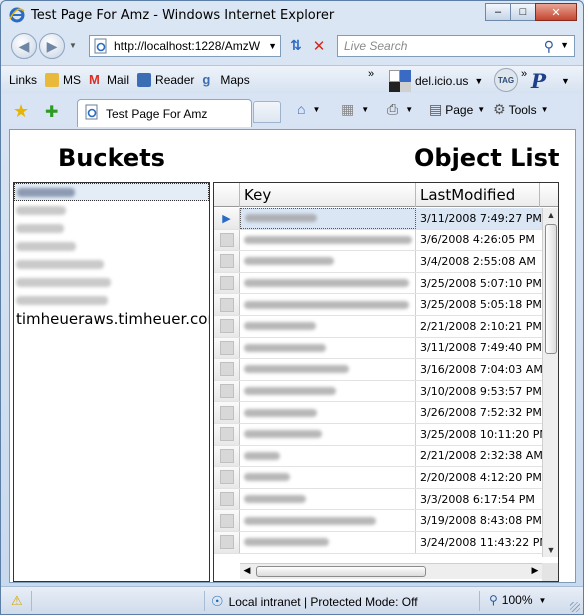  What do you see at coordinates (551, 289) in the screenshot?
I see `vertical-scroll-thumb` at bounding box center [551, 289].